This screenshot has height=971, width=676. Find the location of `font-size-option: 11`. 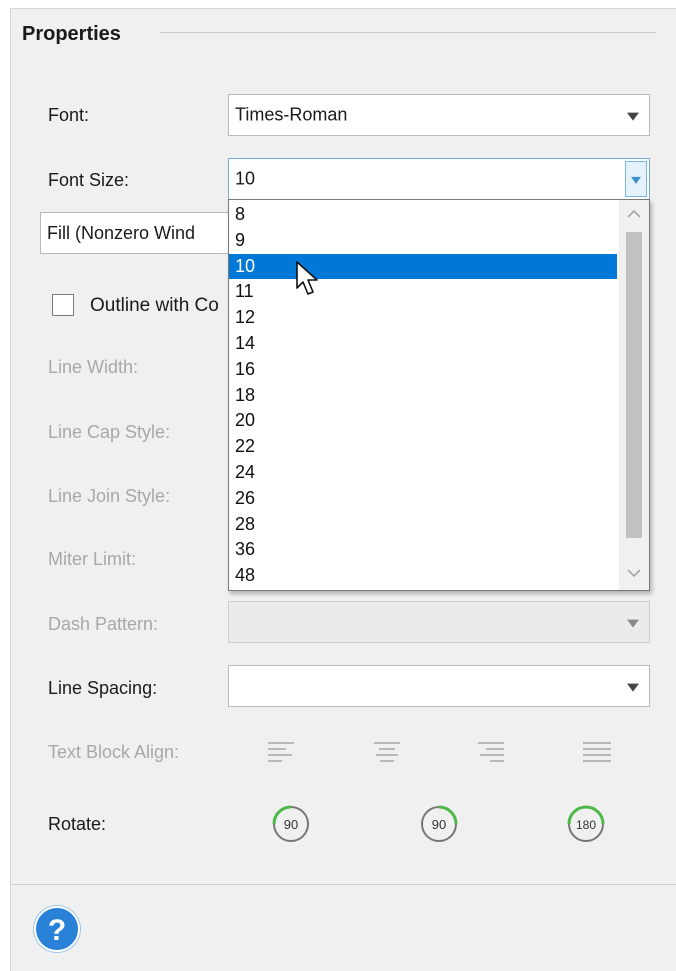

font-size-option: 11 is located at coordinates (423, 292).